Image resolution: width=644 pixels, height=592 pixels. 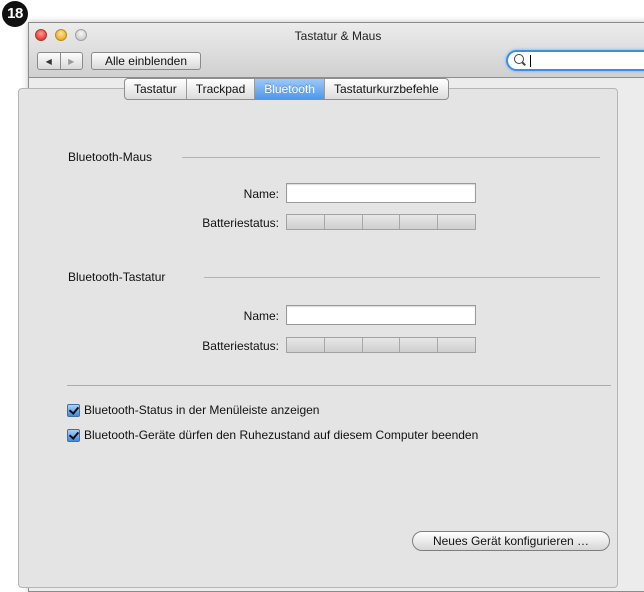 I want to click on text-caret, so click(x=530, y=61).